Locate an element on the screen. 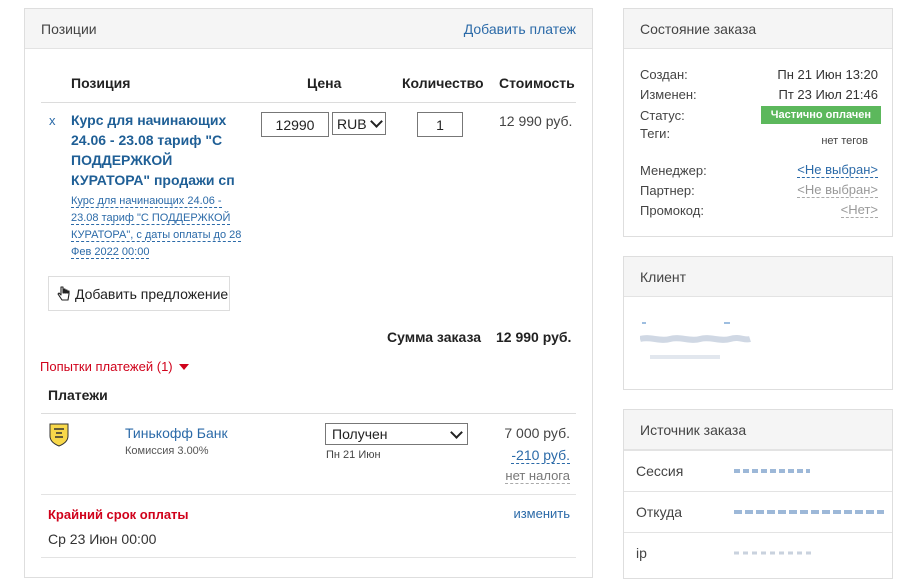 The height and width of the screenshot is (579, 906). add-offer-button: Добавить предложение is located at coordinates (139, 293).